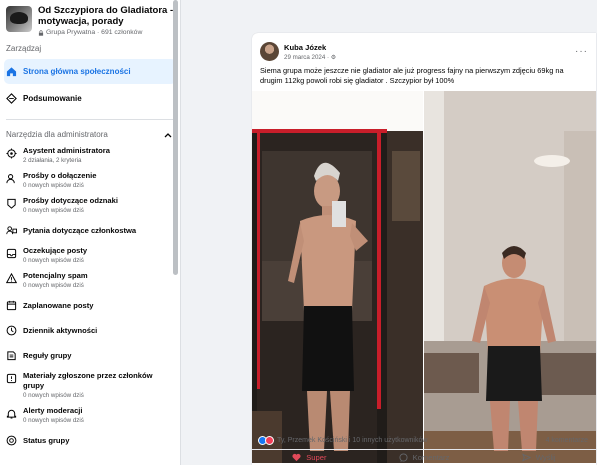  I want to click on post-actions: Super Komentarz Wyślij, so click(424, 457).